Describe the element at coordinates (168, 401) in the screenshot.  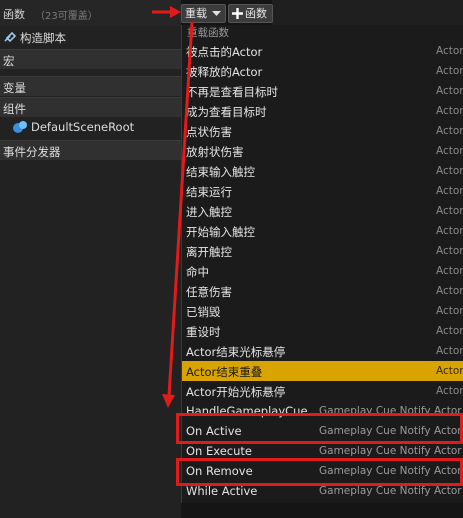
I see `annotation-arrowhead-down` at that location.